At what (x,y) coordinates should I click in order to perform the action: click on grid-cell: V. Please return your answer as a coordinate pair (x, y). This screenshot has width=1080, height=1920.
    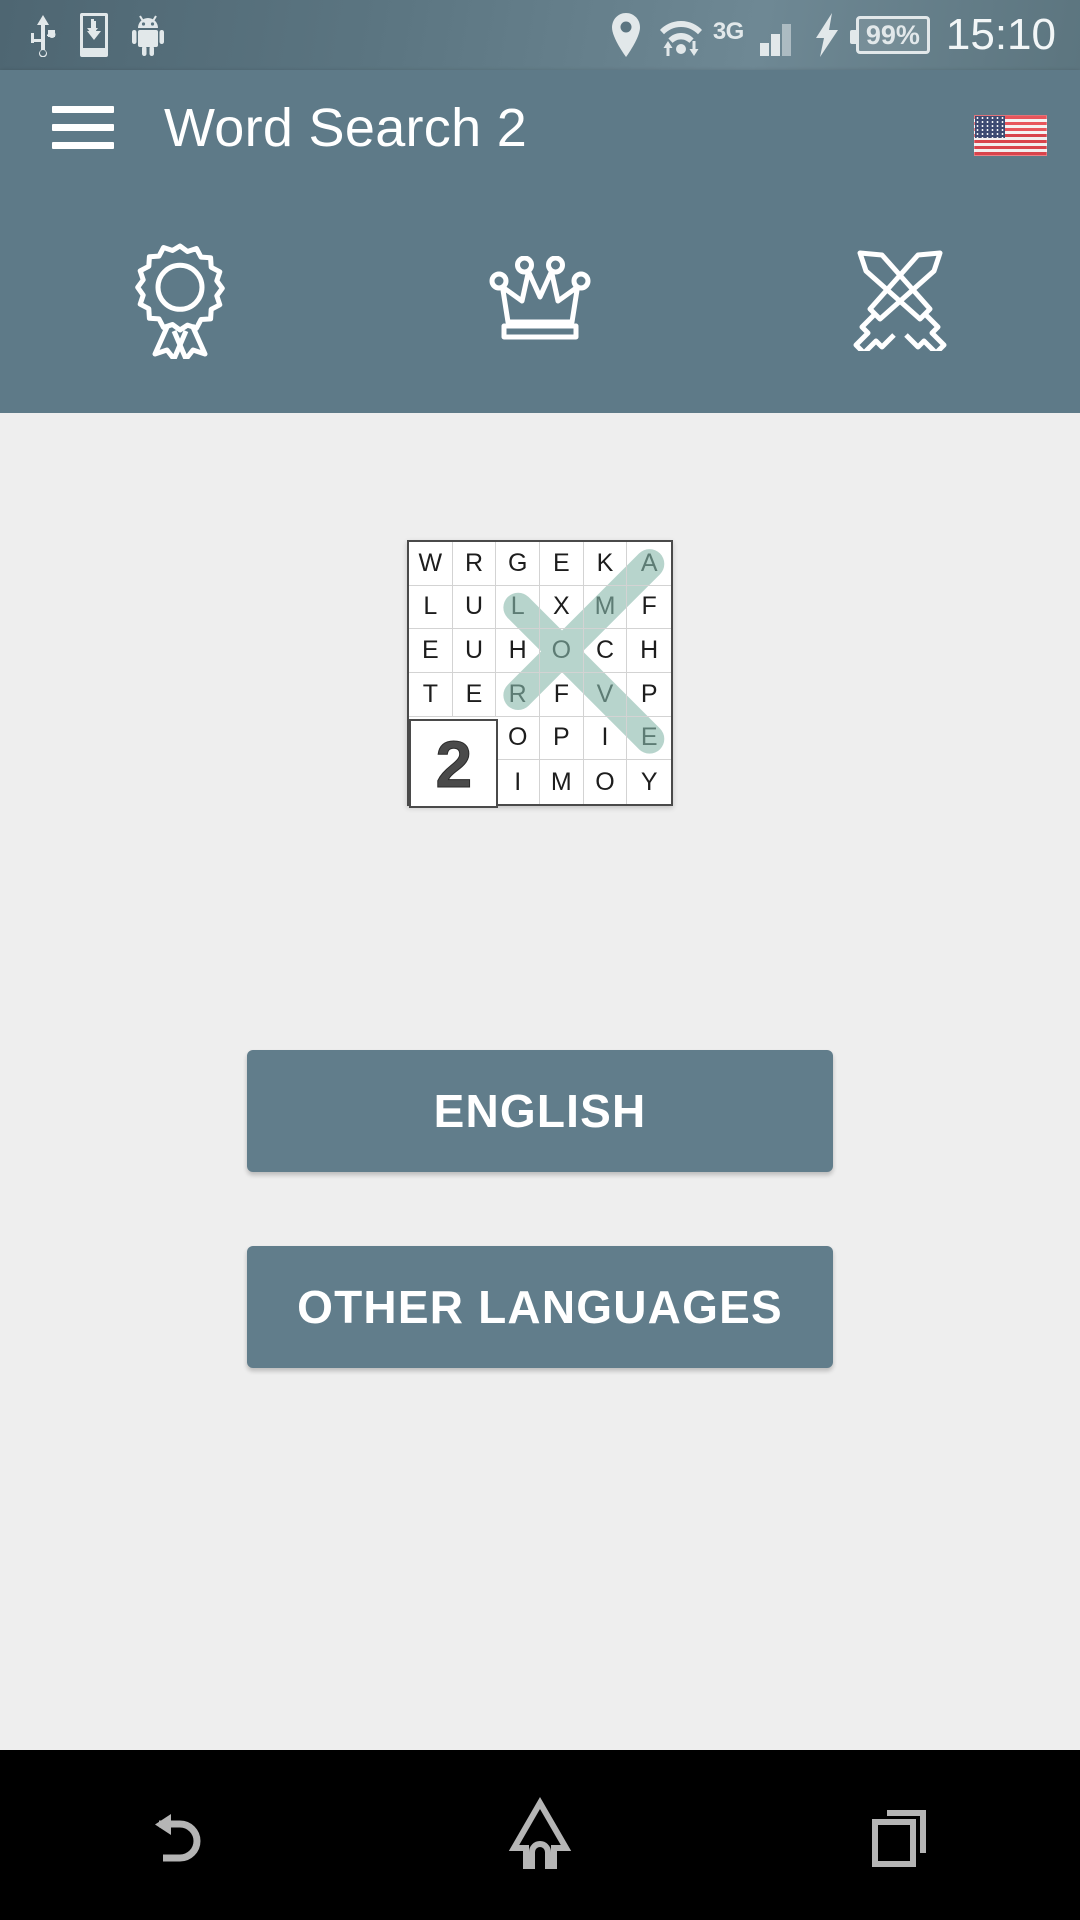
    Looking at the image, I should click on (605, 695).